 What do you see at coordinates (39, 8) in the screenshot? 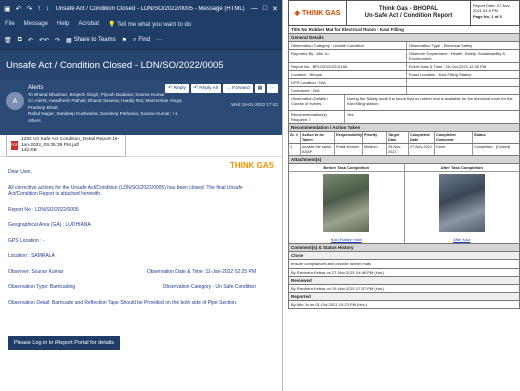
I see `up-arrow-icon: ↑` at bounding box center [39, 8].